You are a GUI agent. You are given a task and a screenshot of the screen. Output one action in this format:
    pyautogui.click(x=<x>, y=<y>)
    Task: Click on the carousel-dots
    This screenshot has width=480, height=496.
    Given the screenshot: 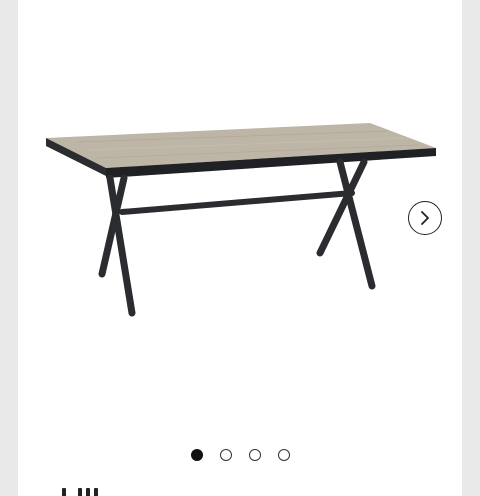 What is the action you would take?
    pyautogui.click(x=240, y=455)
    